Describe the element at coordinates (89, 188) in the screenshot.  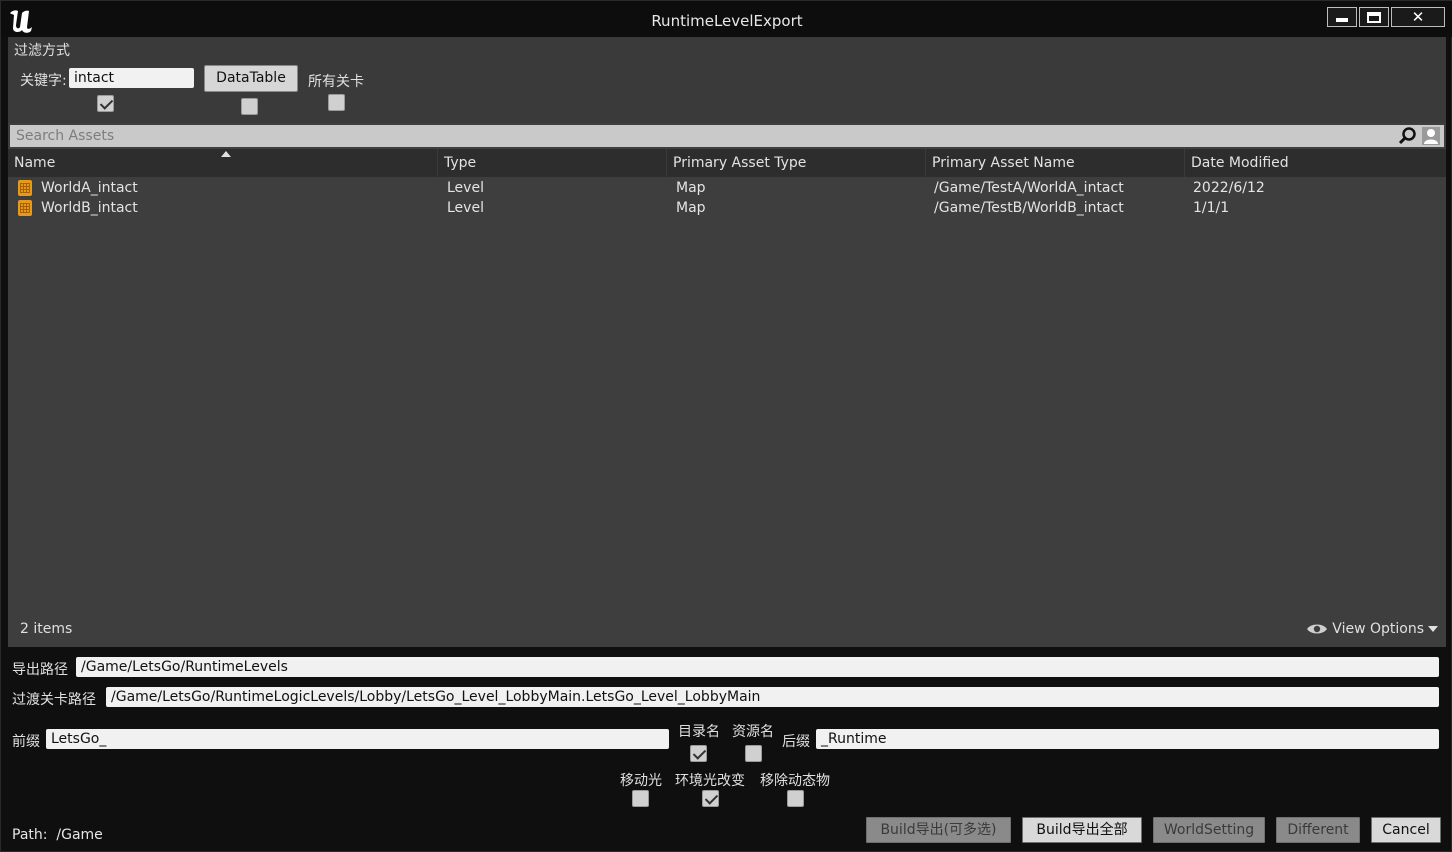
I see `row-name: WorldA_intact` at that location.